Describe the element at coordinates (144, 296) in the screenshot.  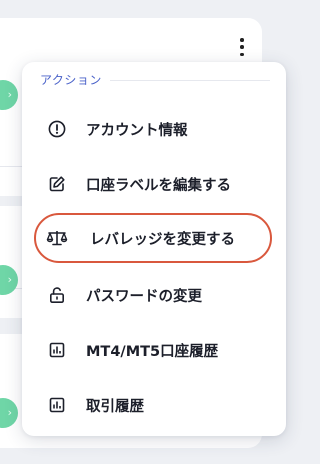
I see `menu-item-label: パスワードの変更` at that location.